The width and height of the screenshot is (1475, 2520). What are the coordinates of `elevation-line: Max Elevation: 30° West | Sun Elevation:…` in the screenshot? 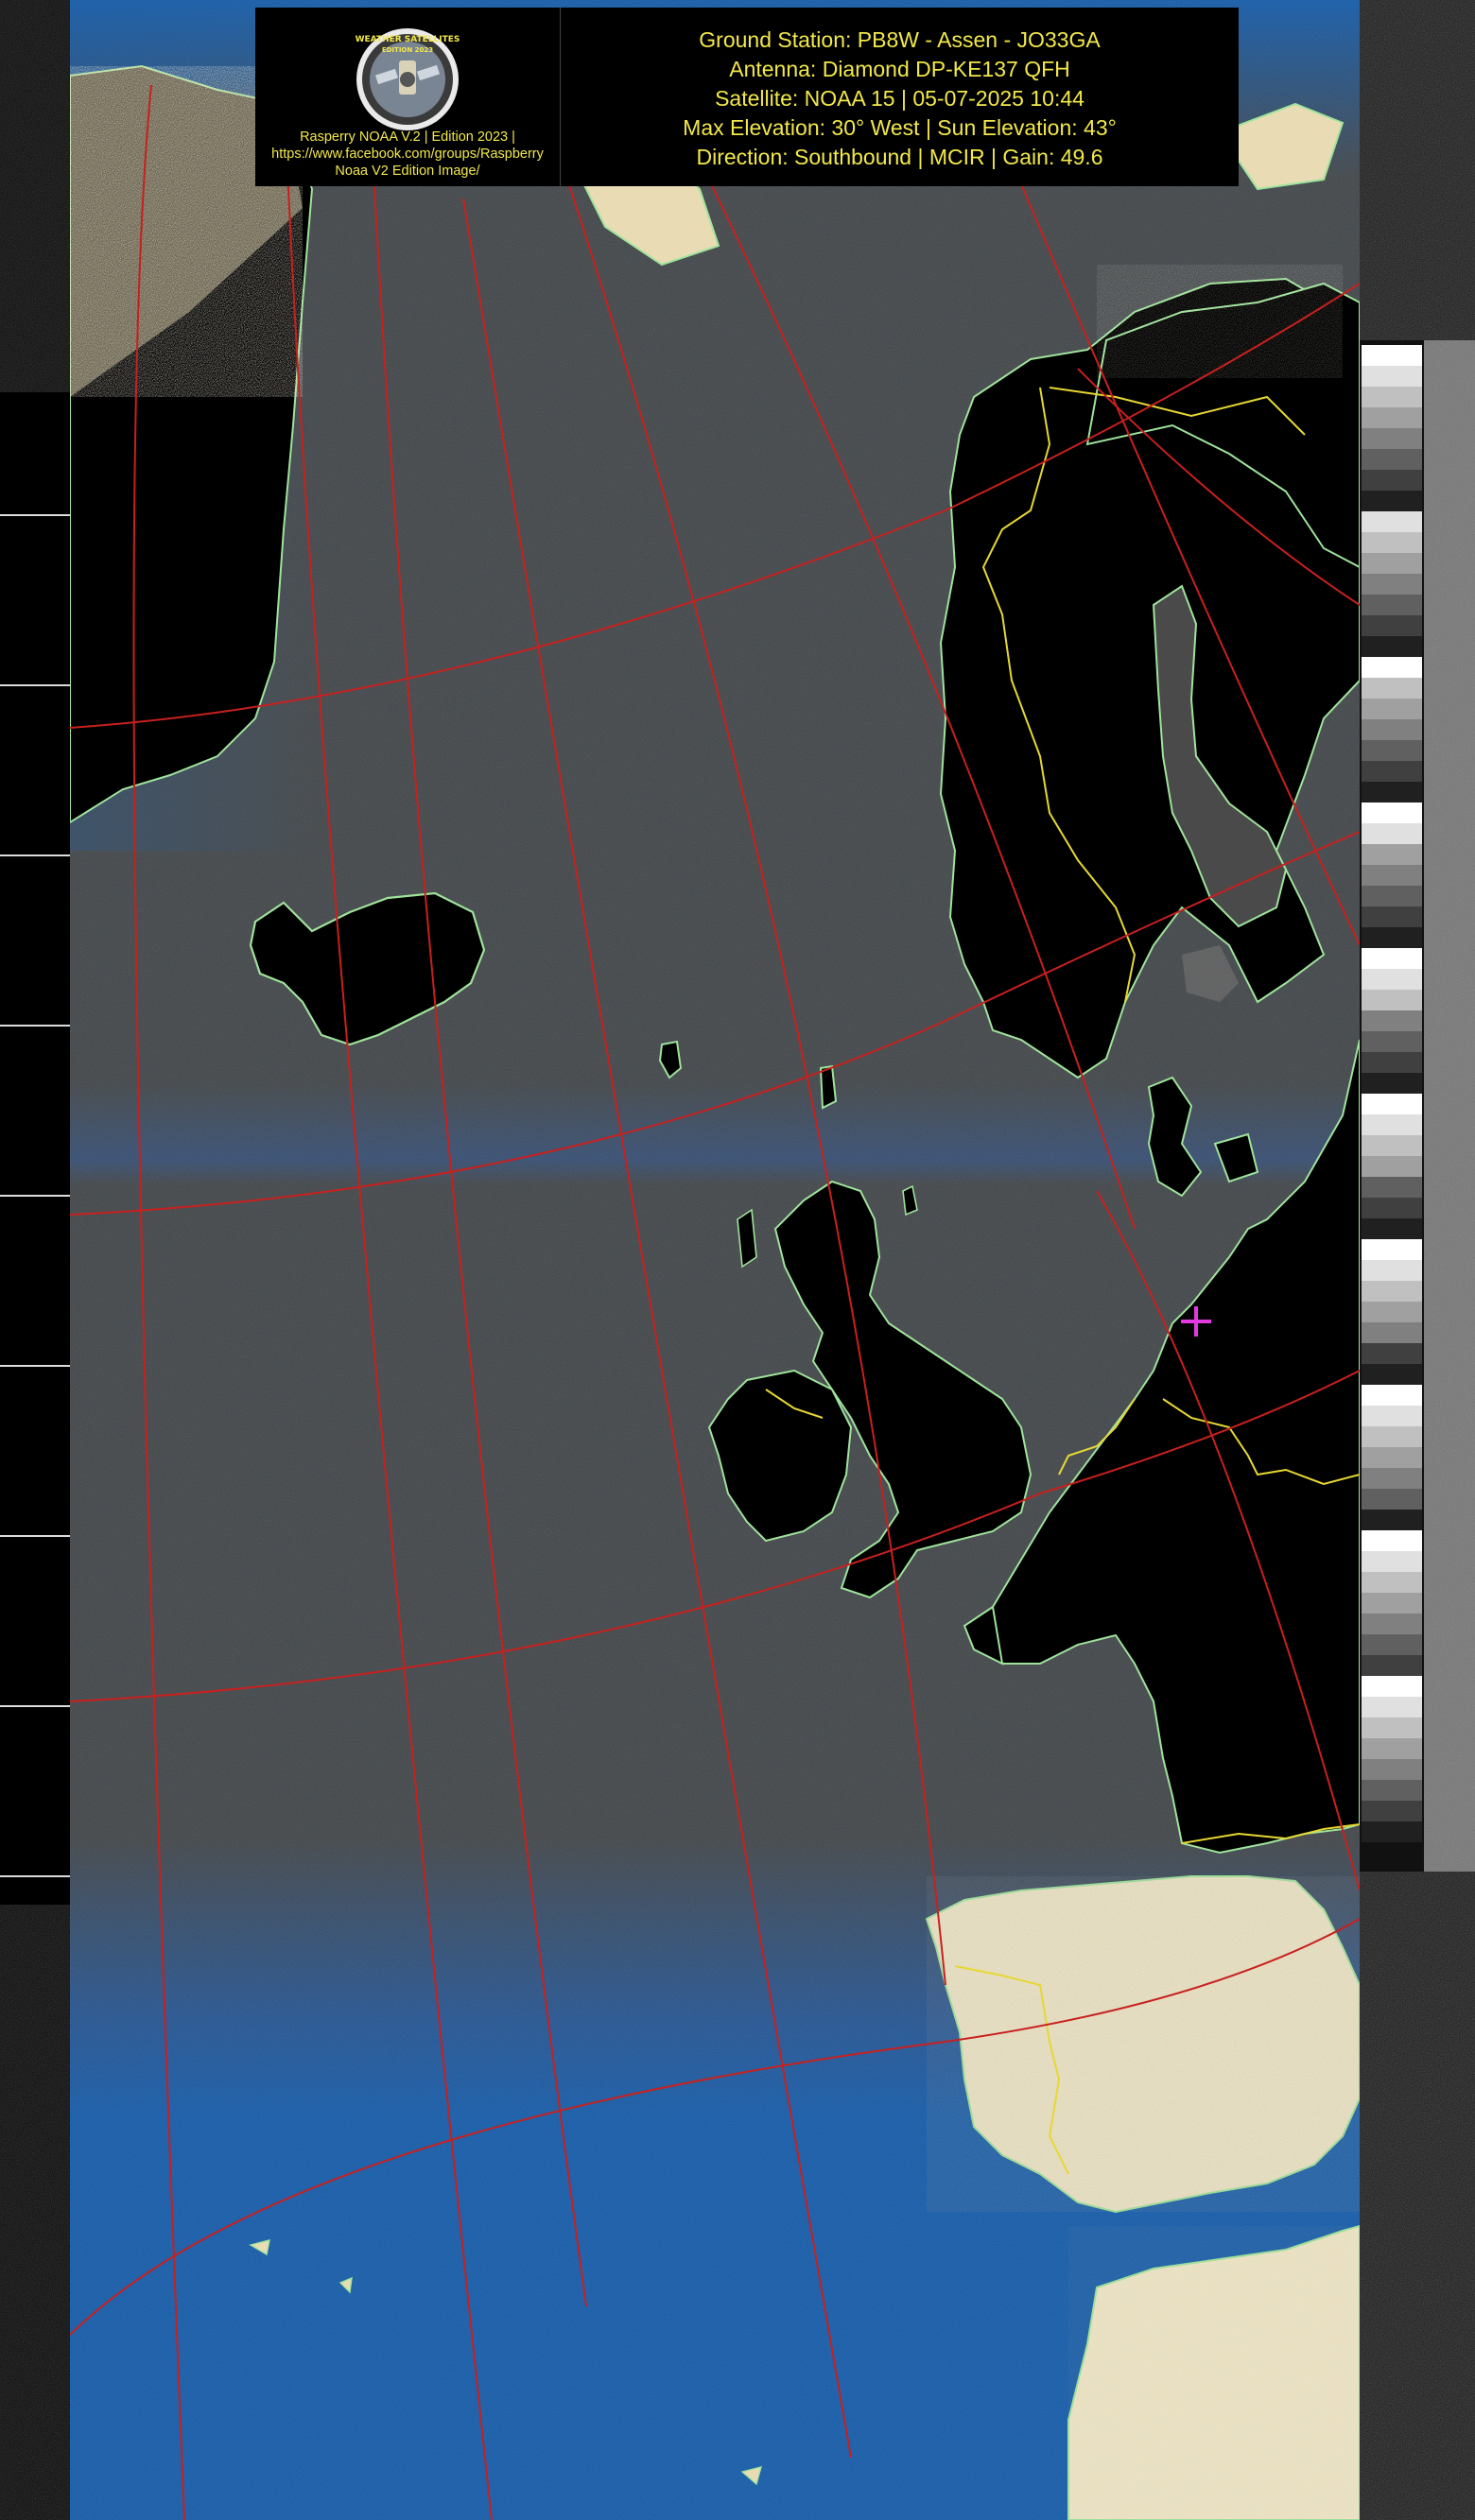 It's located at (900, 127).